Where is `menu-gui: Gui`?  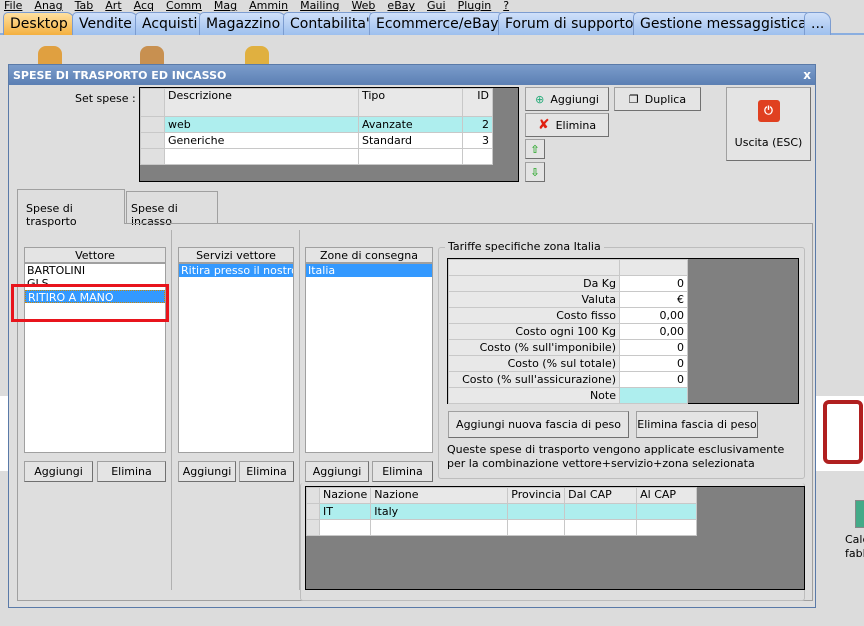 menu-gui: Gui is located at coordinates (436, 6).